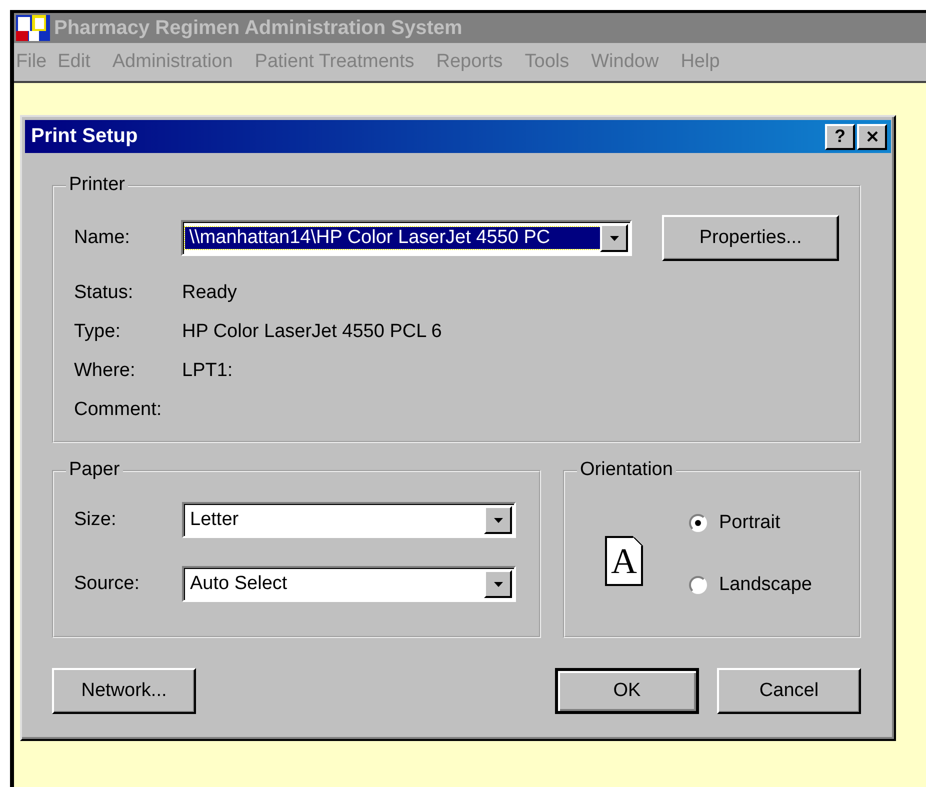 Image resolution: width=926 pixels, height=787 pixels. I want to click on field-label: Size:, so click(96, 520).